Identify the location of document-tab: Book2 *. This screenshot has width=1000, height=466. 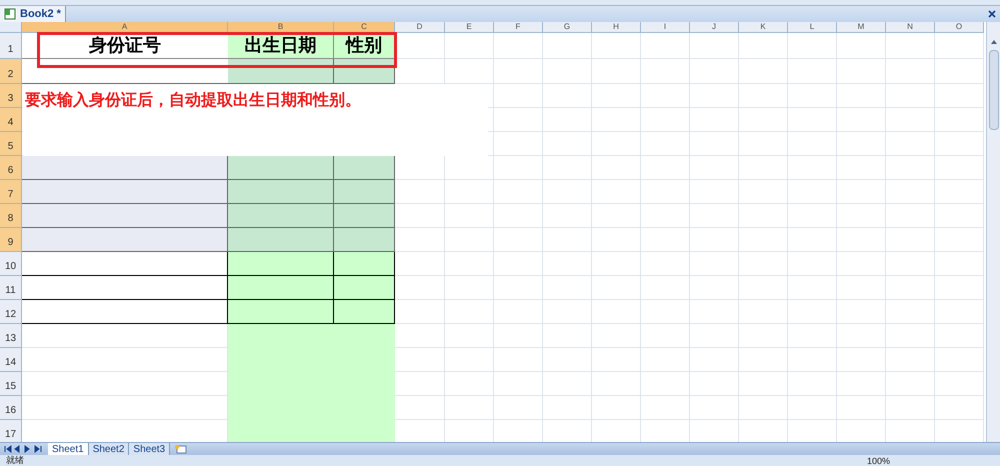
(33, 14).